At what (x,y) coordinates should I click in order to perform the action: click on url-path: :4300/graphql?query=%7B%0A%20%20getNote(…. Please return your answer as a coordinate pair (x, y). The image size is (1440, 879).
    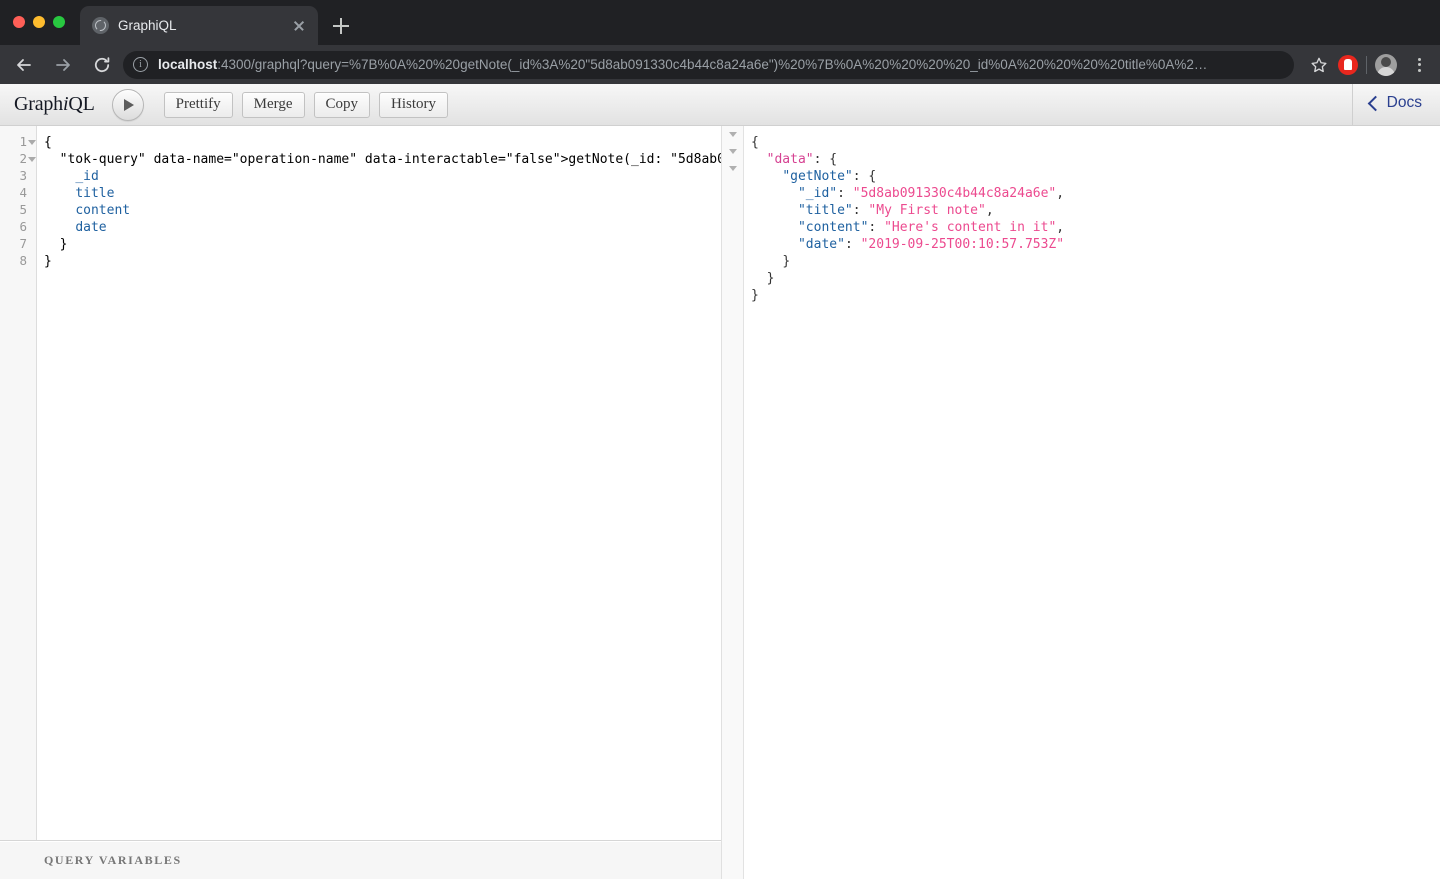
    Looking at the image, I should click on (712, 64).